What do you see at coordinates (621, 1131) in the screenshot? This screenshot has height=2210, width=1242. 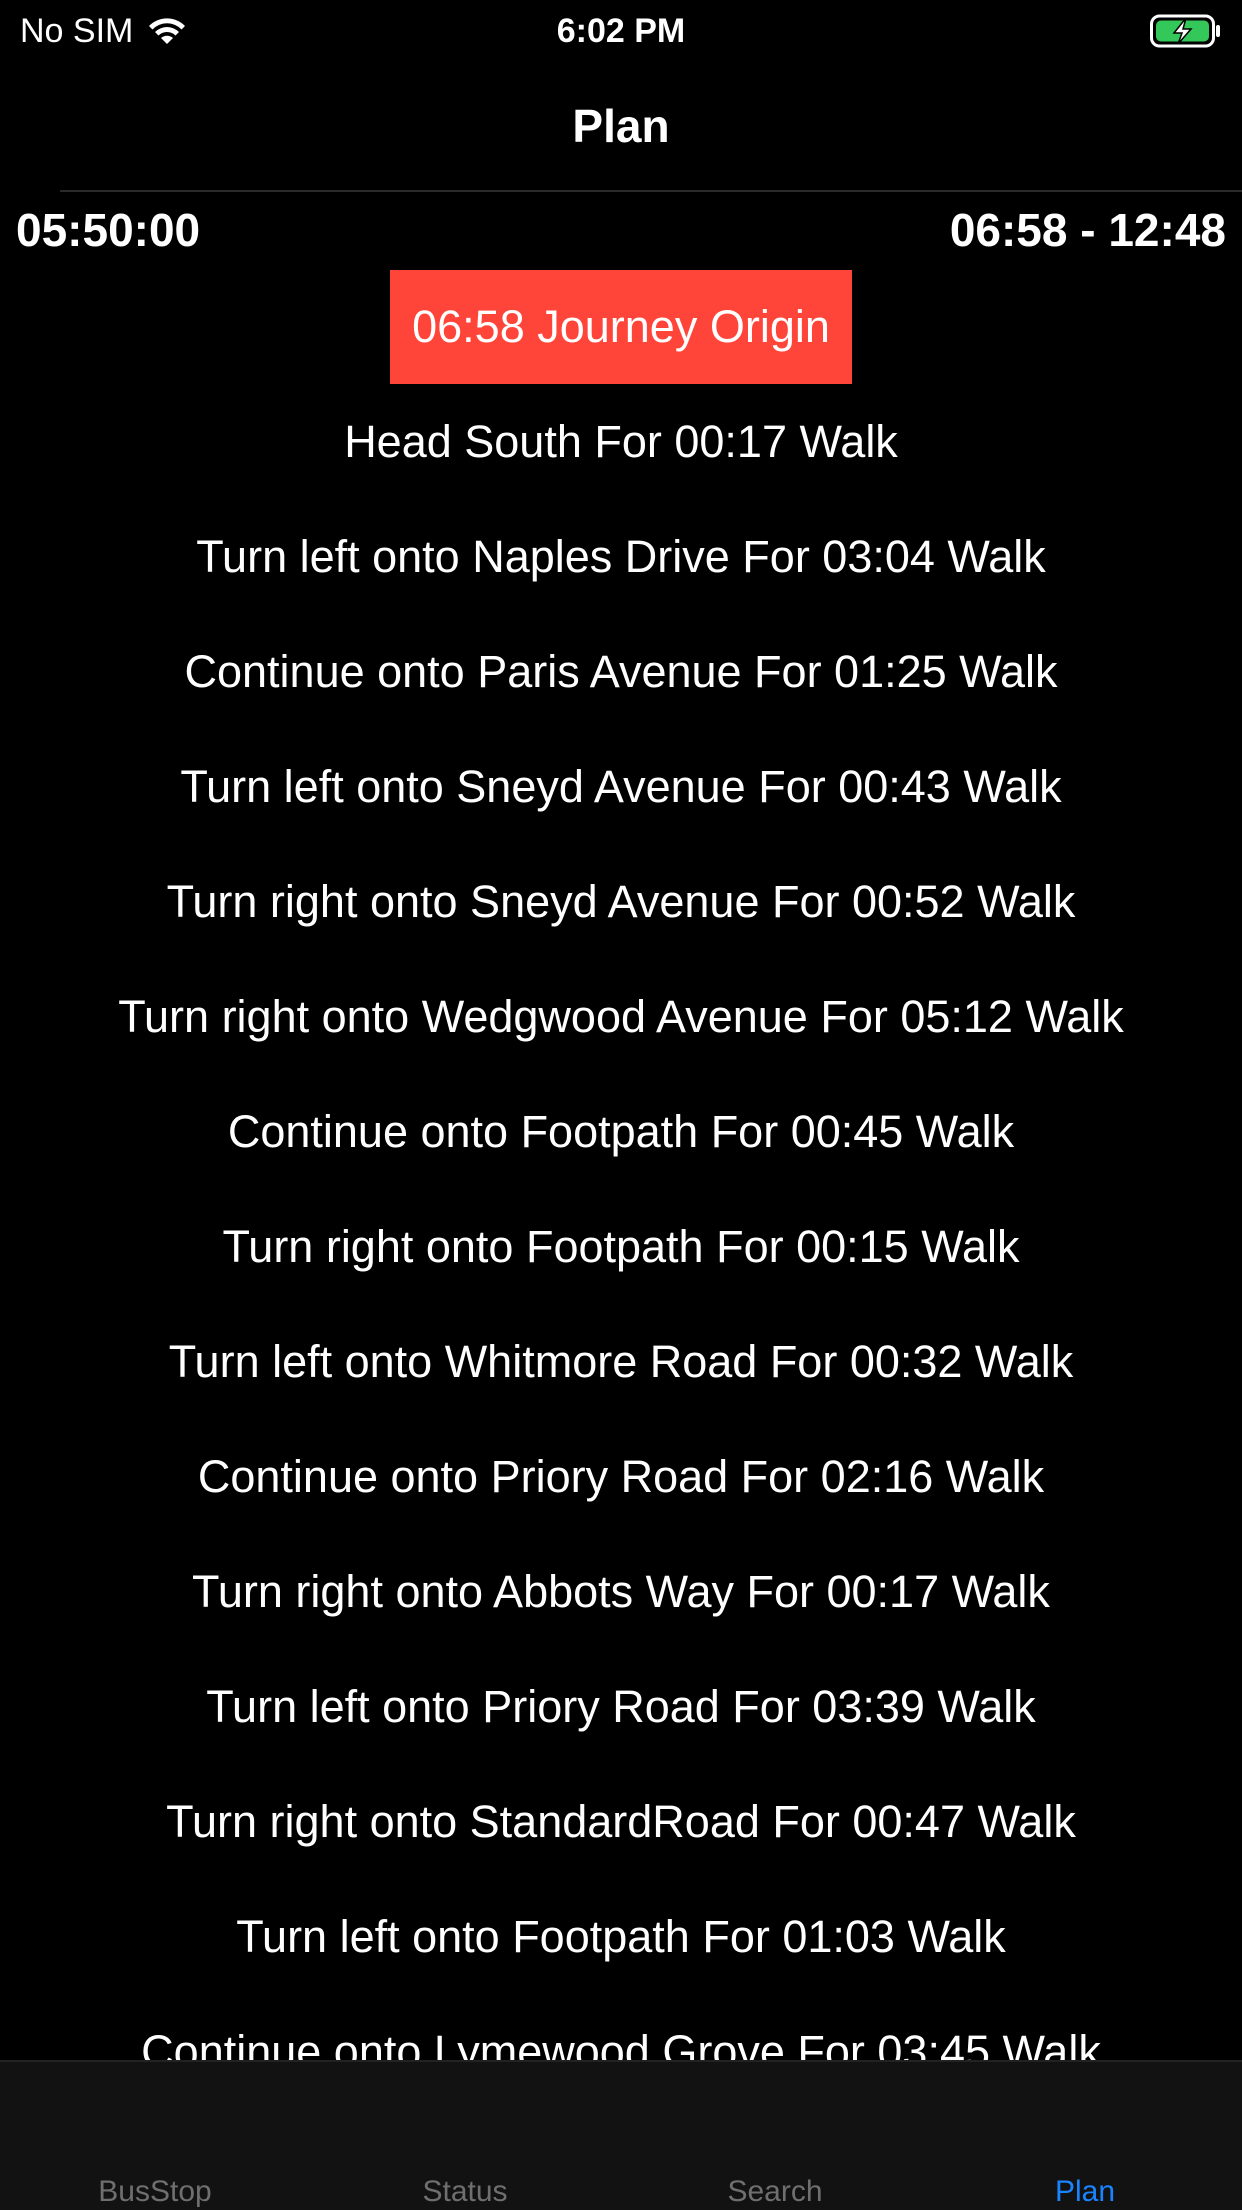 I see `list-item: Continue onto Footpath For 00:45 Walk` at bounding box center [621, 1131].